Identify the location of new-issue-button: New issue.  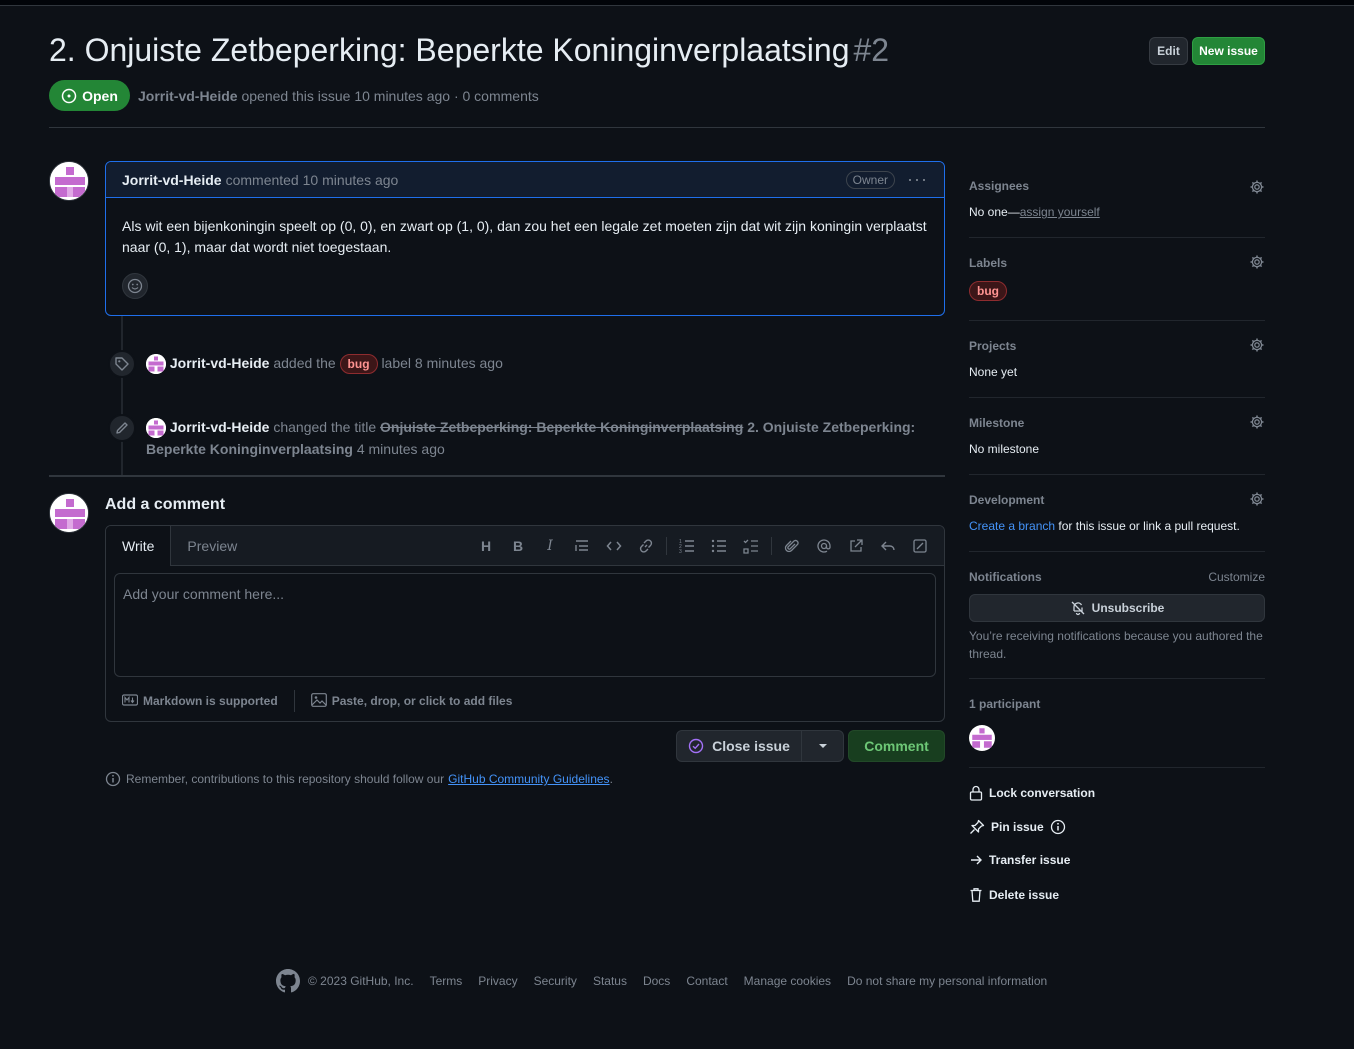
(1228, 51).